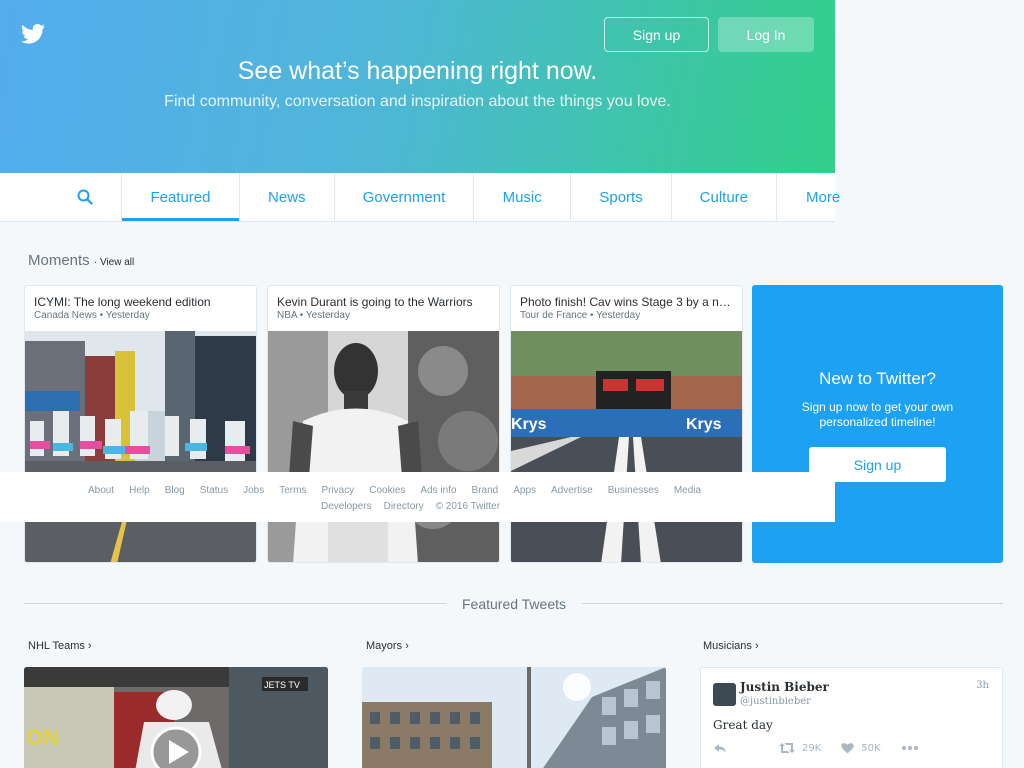 Image resolution: width=1024 pixels, height=768 pixels. What do you see at coordinates (101, 490) in the screenshot?
I see `footer-link-about: About` at bounding box center [101, 490].